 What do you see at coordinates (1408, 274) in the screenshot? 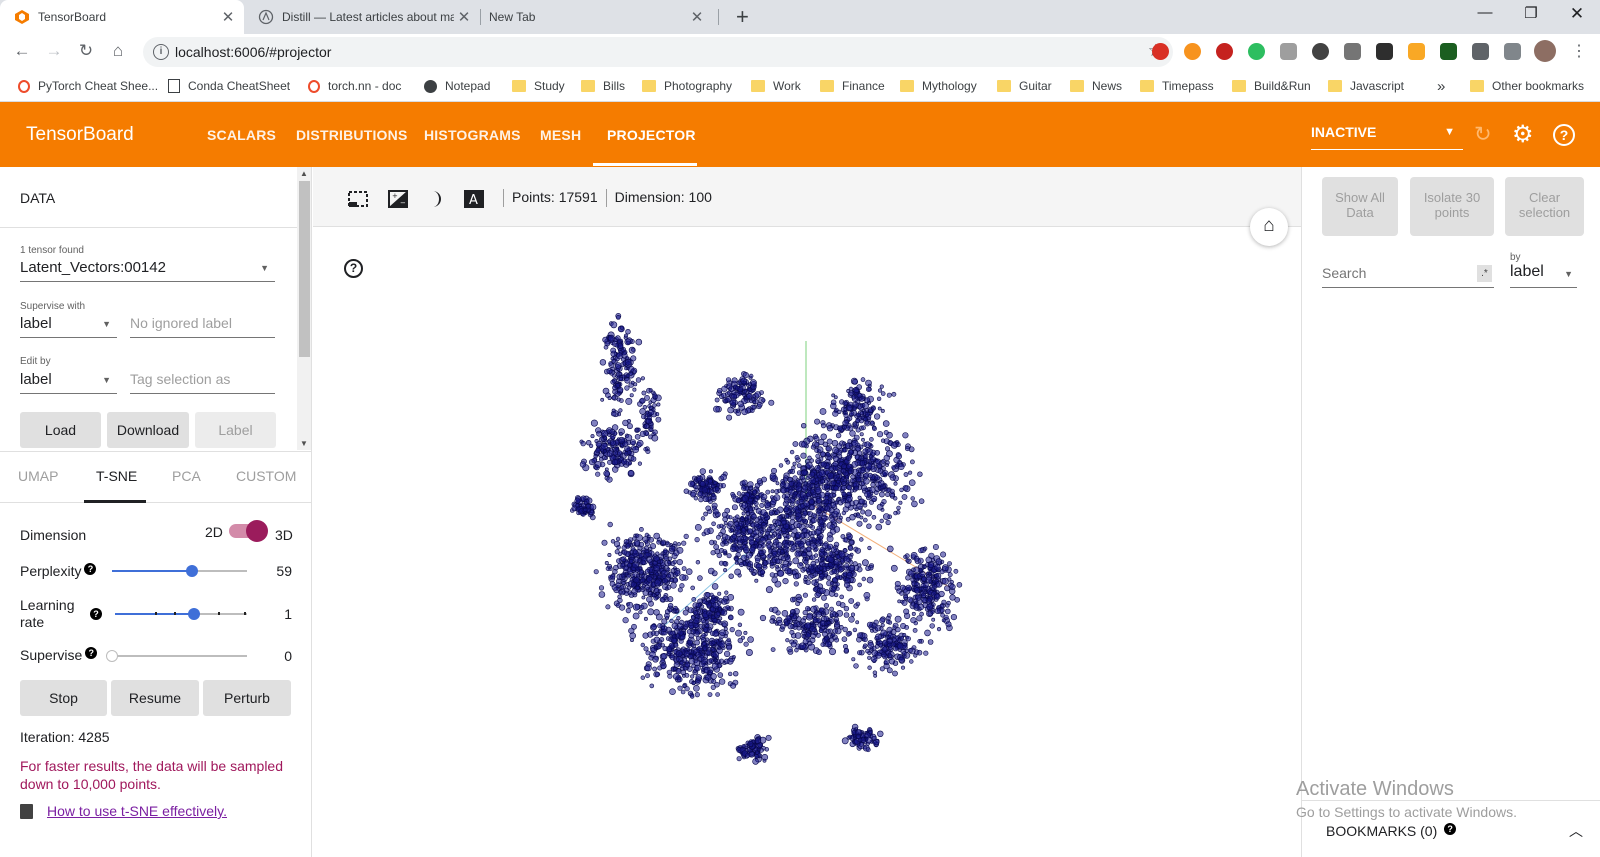
I see `search-input: Search .*` at bounding box center [1408, 274].